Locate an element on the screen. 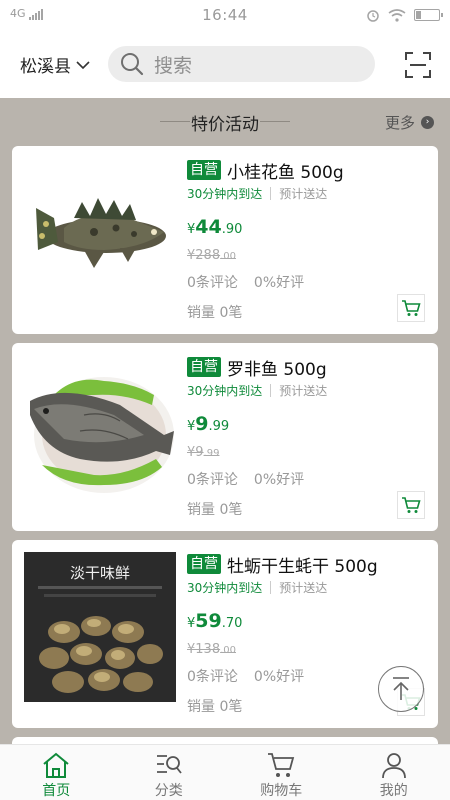  sale-price: ¥9.99 is located at coordinates (208, 424).